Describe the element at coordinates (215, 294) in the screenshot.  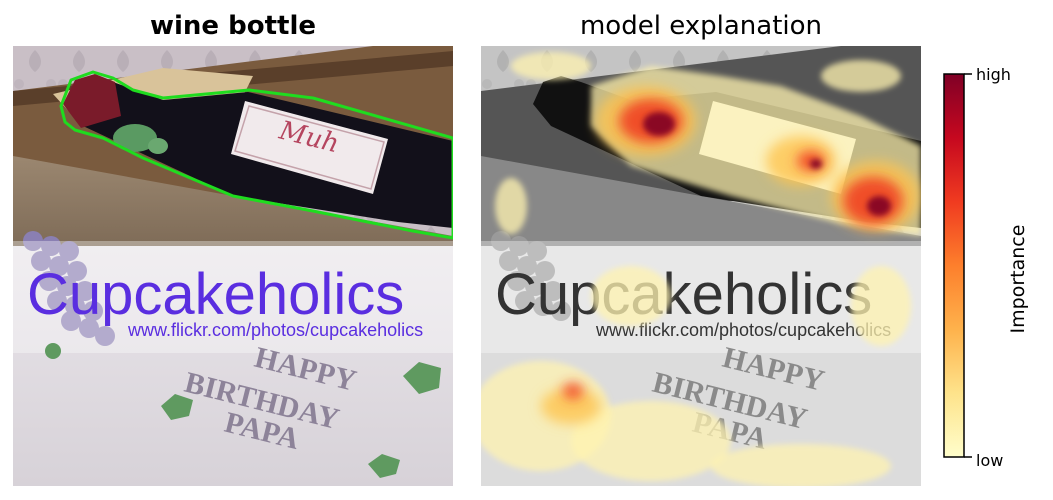
I see `watermark-brand-text: Cupcakeholics` at that location.